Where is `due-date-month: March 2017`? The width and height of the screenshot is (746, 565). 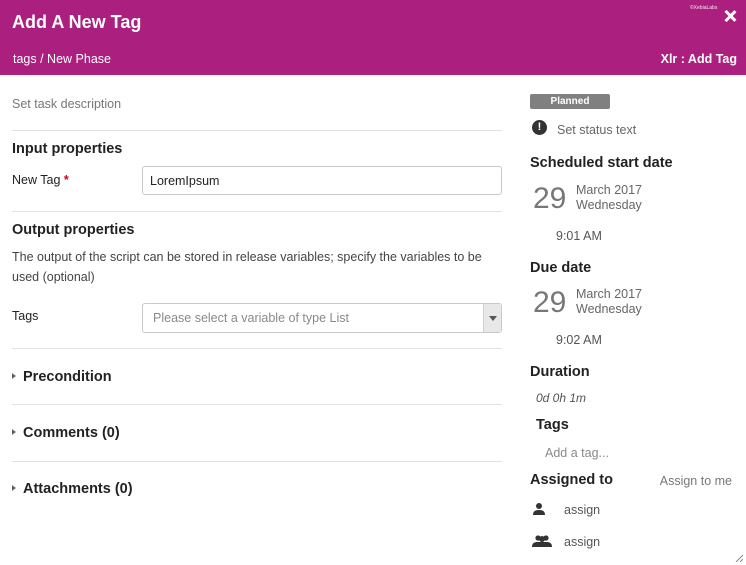
due-date-month: March 2017 is located at coordinates (609, 294).